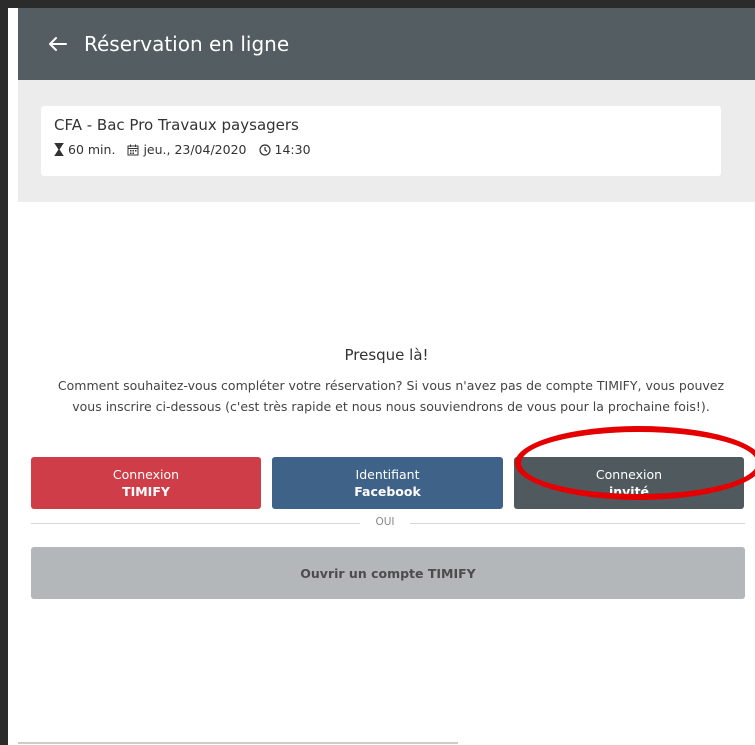  I want to click on booking-summary-card: CFA - Bac Pro Travaux paysagers 60 min., so click(381, 141).